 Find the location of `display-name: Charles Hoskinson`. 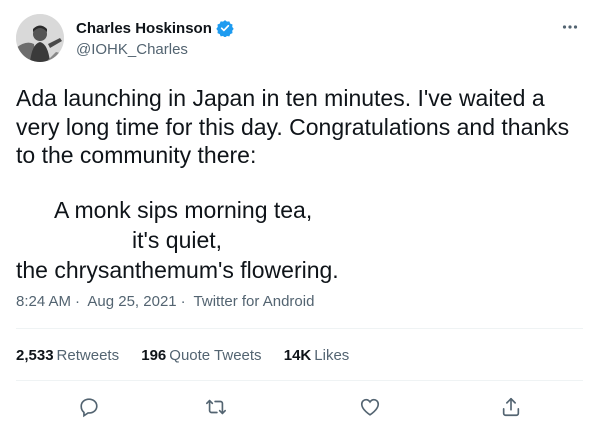

display-name: Charles Hoskinson is located at coordinates (144, 28).